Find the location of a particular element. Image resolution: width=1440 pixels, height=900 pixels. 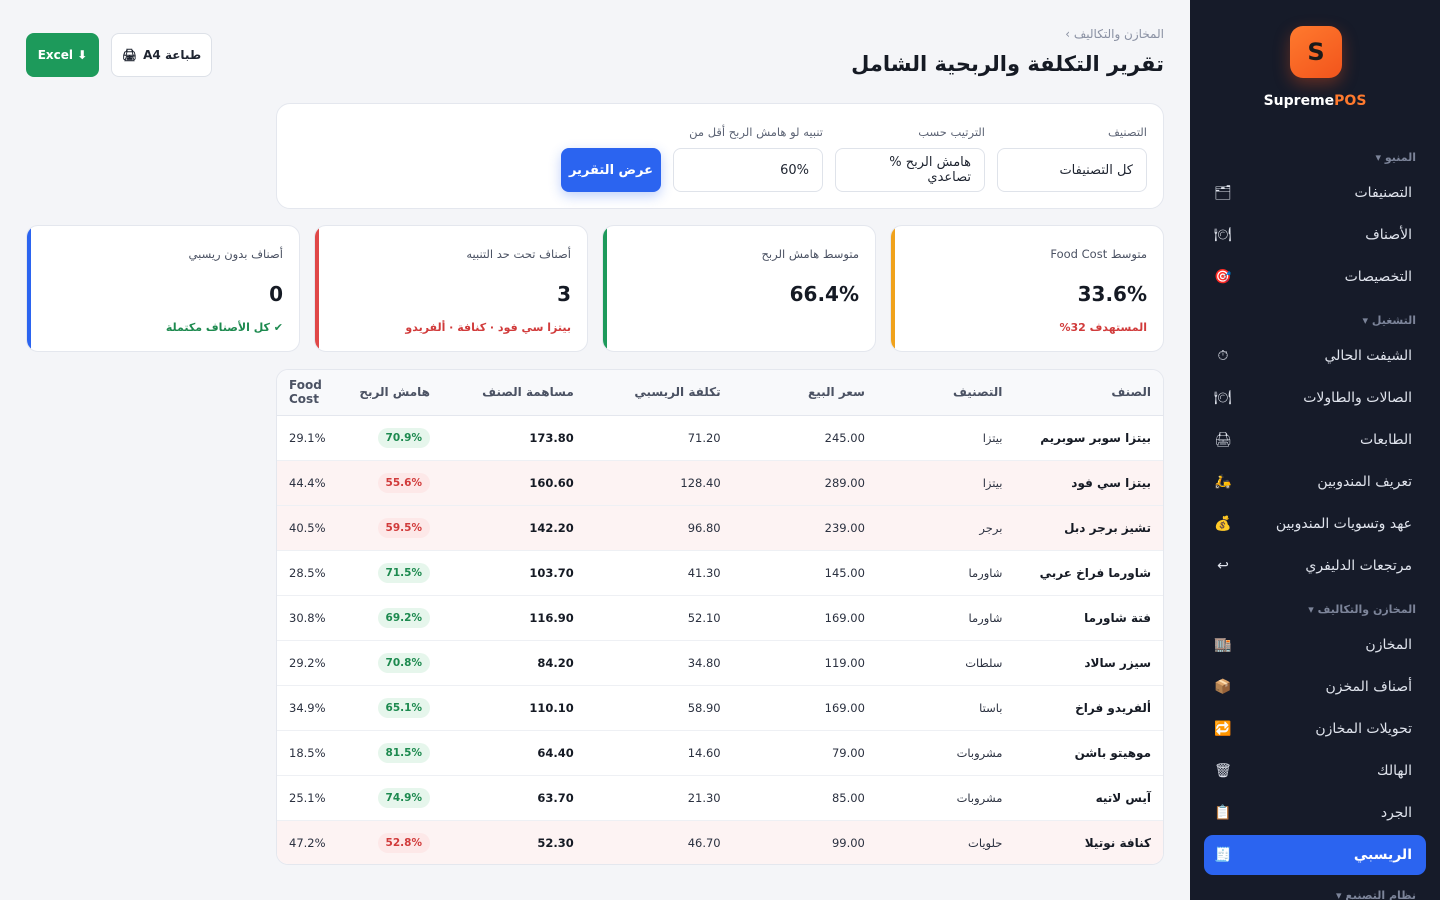

sidebar-item-label: التخصيصات is located at coordinates (1378, 277).